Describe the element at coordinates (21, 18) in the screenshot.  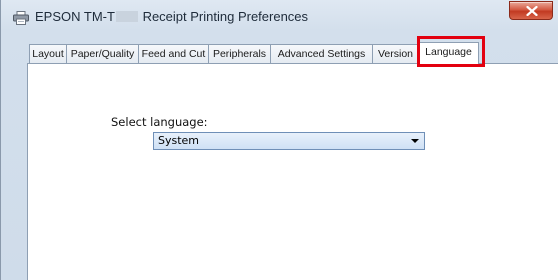
I see `printer-icon` at that location.